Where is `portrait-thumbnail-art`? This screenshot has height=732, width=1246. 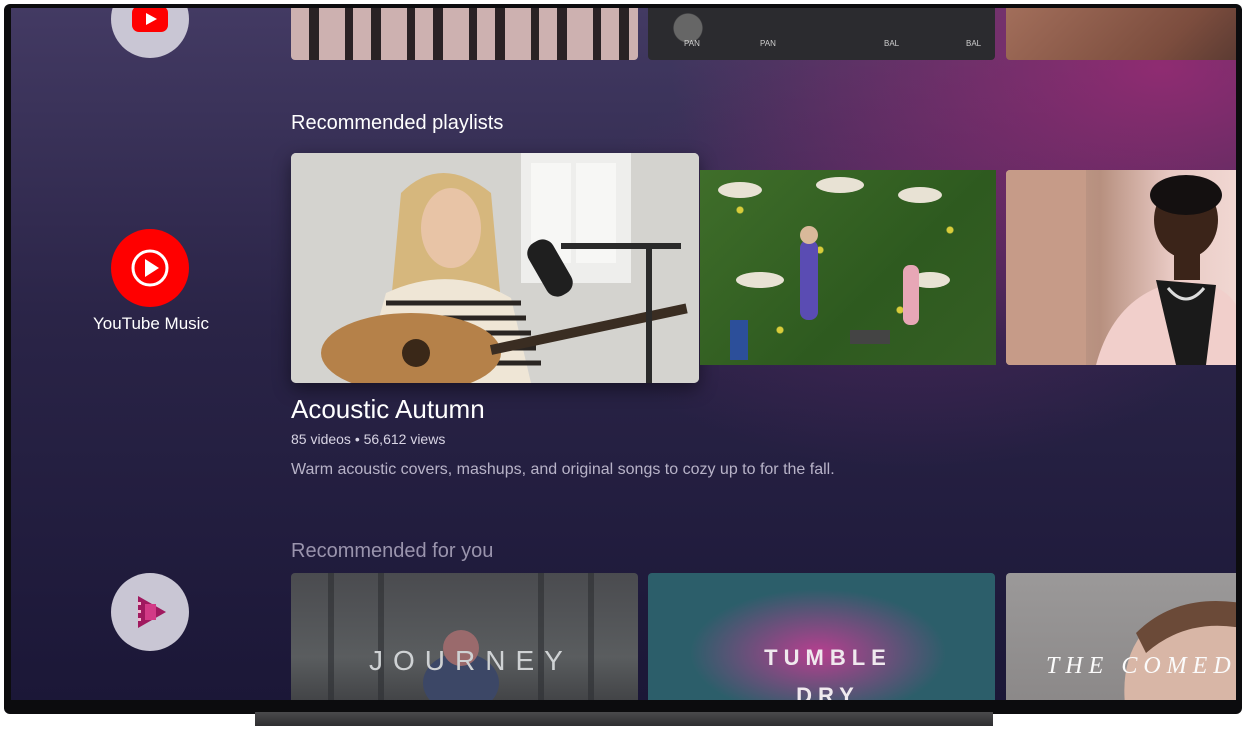 portrait-thumbnail-art is located at coordinates (1121, 267).